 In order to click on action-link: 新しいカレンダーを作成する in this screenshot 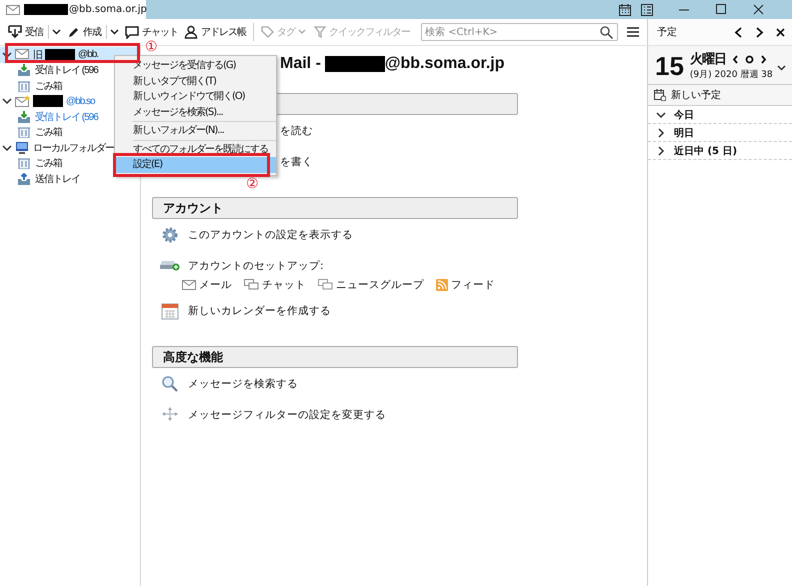, I will do `click(259, 311)`.